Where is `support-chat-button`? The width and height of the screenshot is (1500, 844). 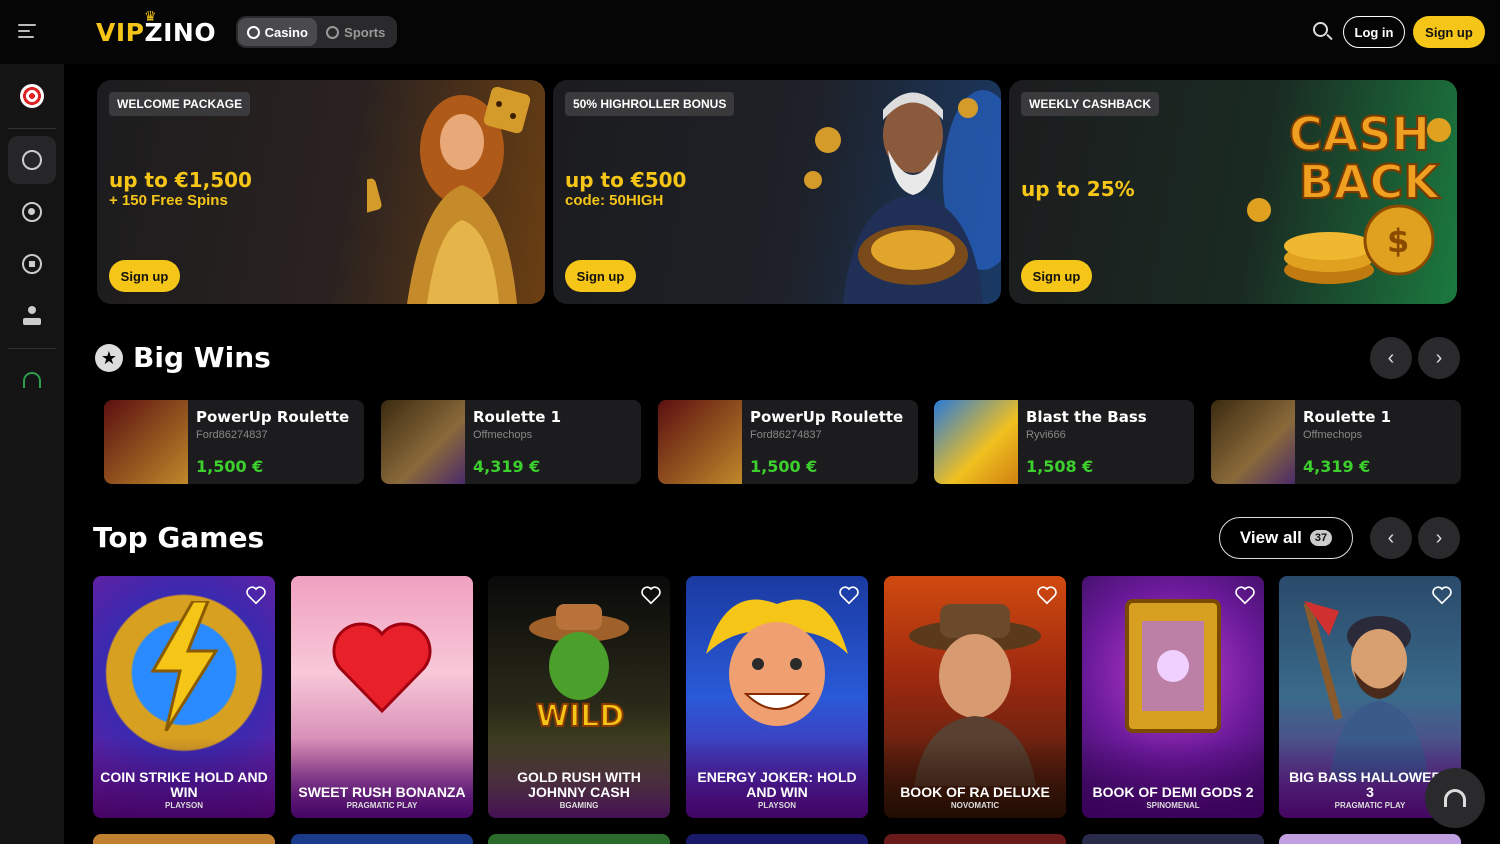
support-chat-button is located at coordinates (1455, 798).